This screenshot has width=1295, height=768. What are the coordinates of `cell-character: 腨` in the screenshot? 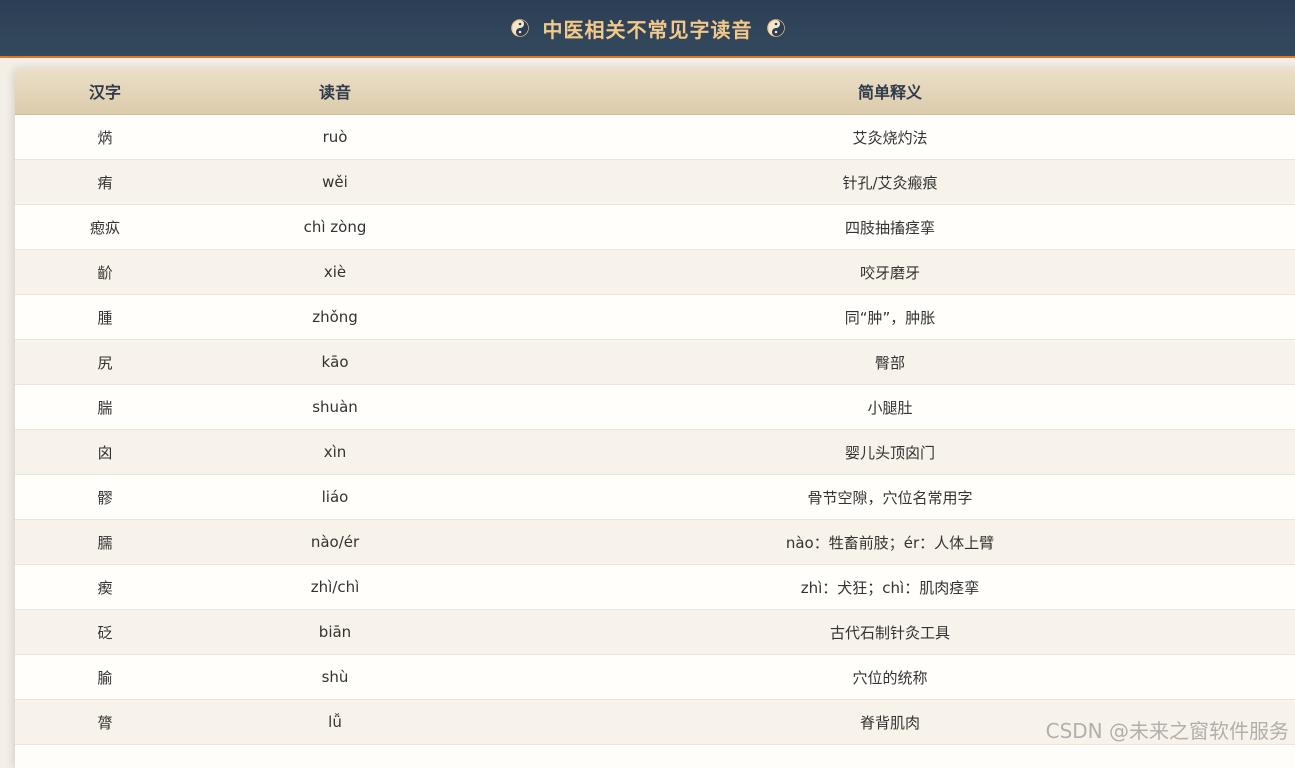 It's located at (105, 407).